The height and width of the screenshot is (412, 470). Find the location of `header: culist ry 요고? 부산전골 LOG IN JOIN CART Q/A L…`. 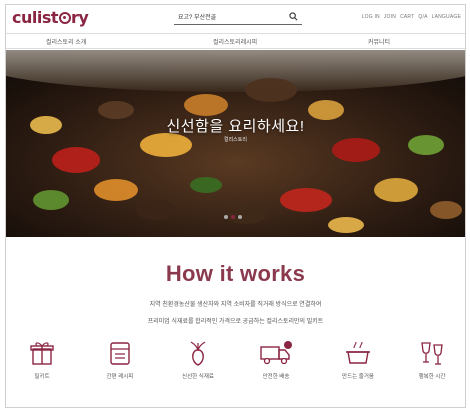

header: culist ry 요고? 부산전골 LOG IN JOIN CART Q/A L… is located at coordinates (235, 17).